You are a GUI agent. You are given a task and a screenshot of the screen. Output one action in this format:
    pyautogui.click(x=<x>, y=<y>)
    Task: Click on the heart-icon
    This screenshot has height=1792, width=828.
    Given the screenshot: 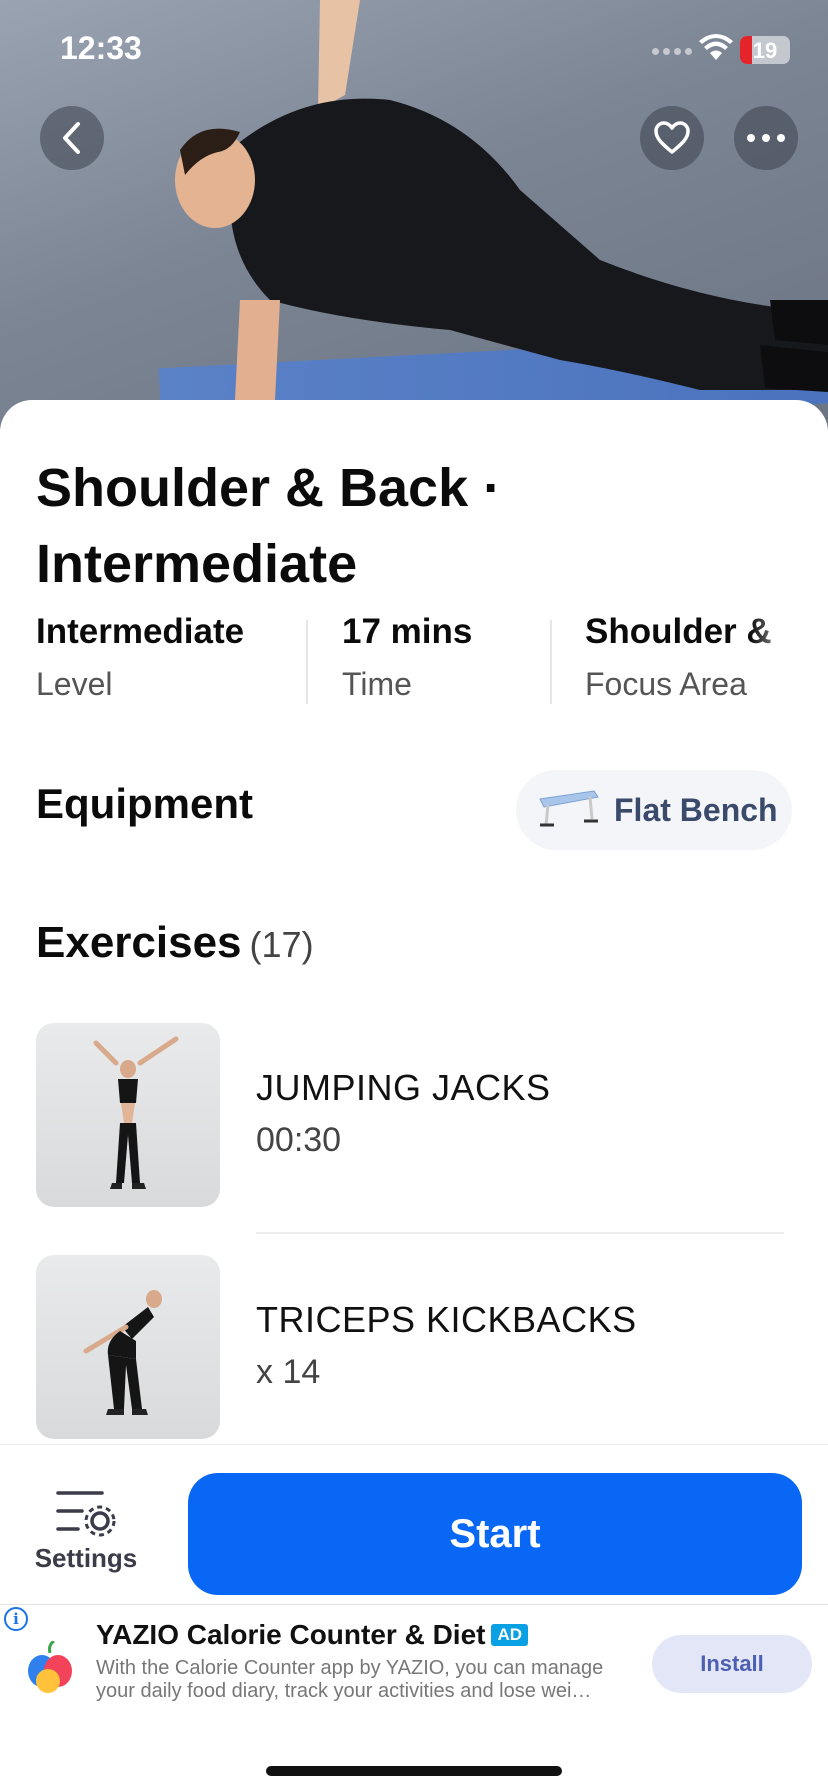 What is the action you would take?
    pyautogui.click(x=672, y=137)
    